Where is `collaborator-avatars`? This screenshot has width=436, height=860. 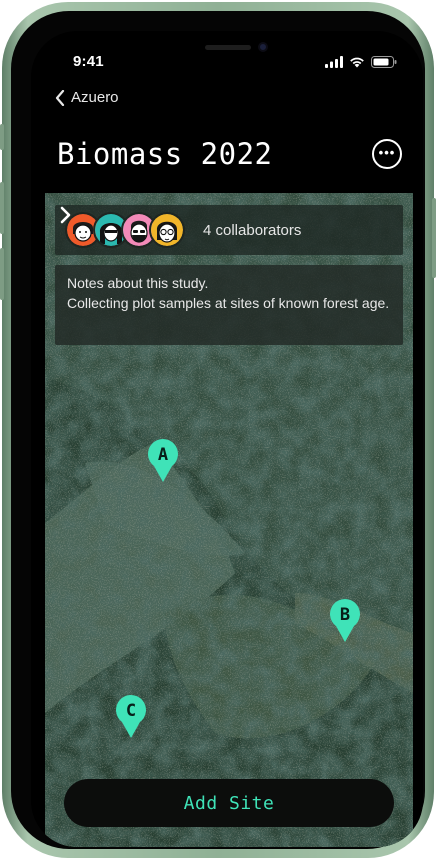 collaborator-avatars is located at coordinates (130, 230).